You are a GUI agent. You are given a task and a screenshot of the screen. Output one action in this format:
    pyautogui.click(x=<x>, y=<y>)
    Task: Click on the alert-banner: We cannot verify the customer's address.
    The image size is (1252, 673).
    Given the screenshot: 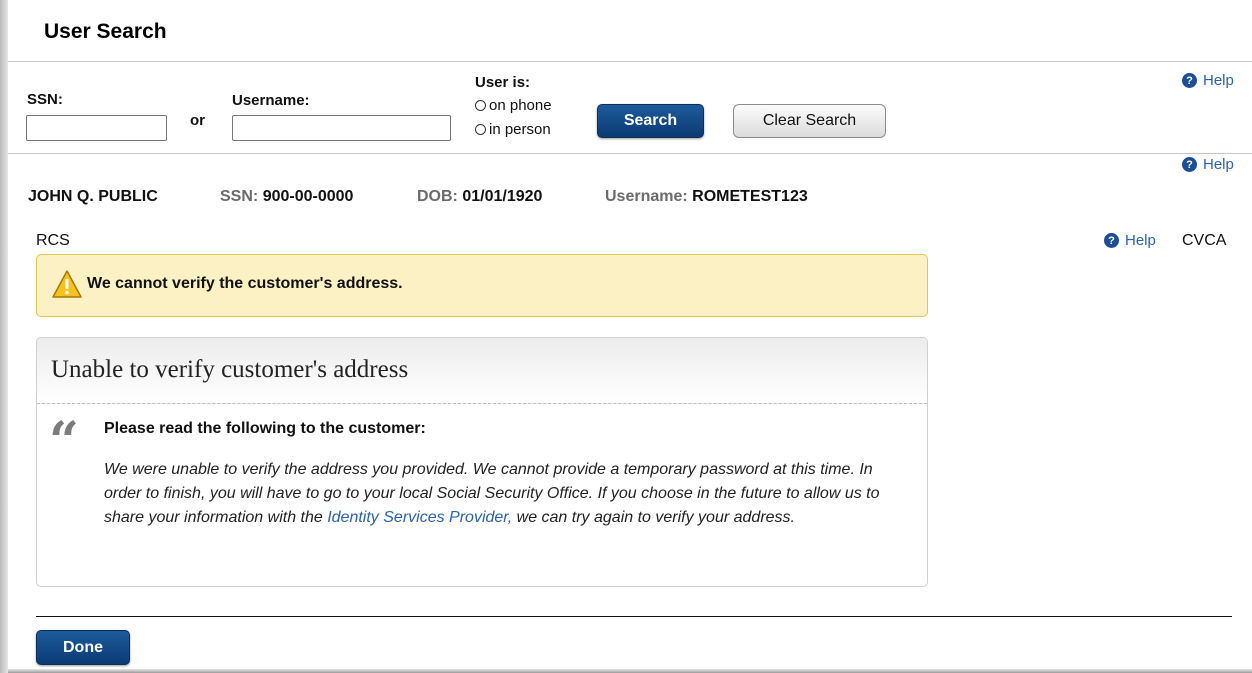 What is the action you would take?
    pyautogui.click(x=482, y=285)
    